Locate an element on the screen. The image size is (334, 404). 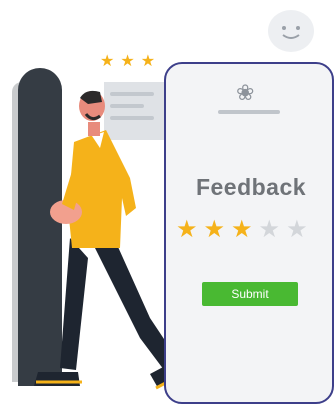
top-stars: ★ ★ ★ is located at coordinates (127, 62).